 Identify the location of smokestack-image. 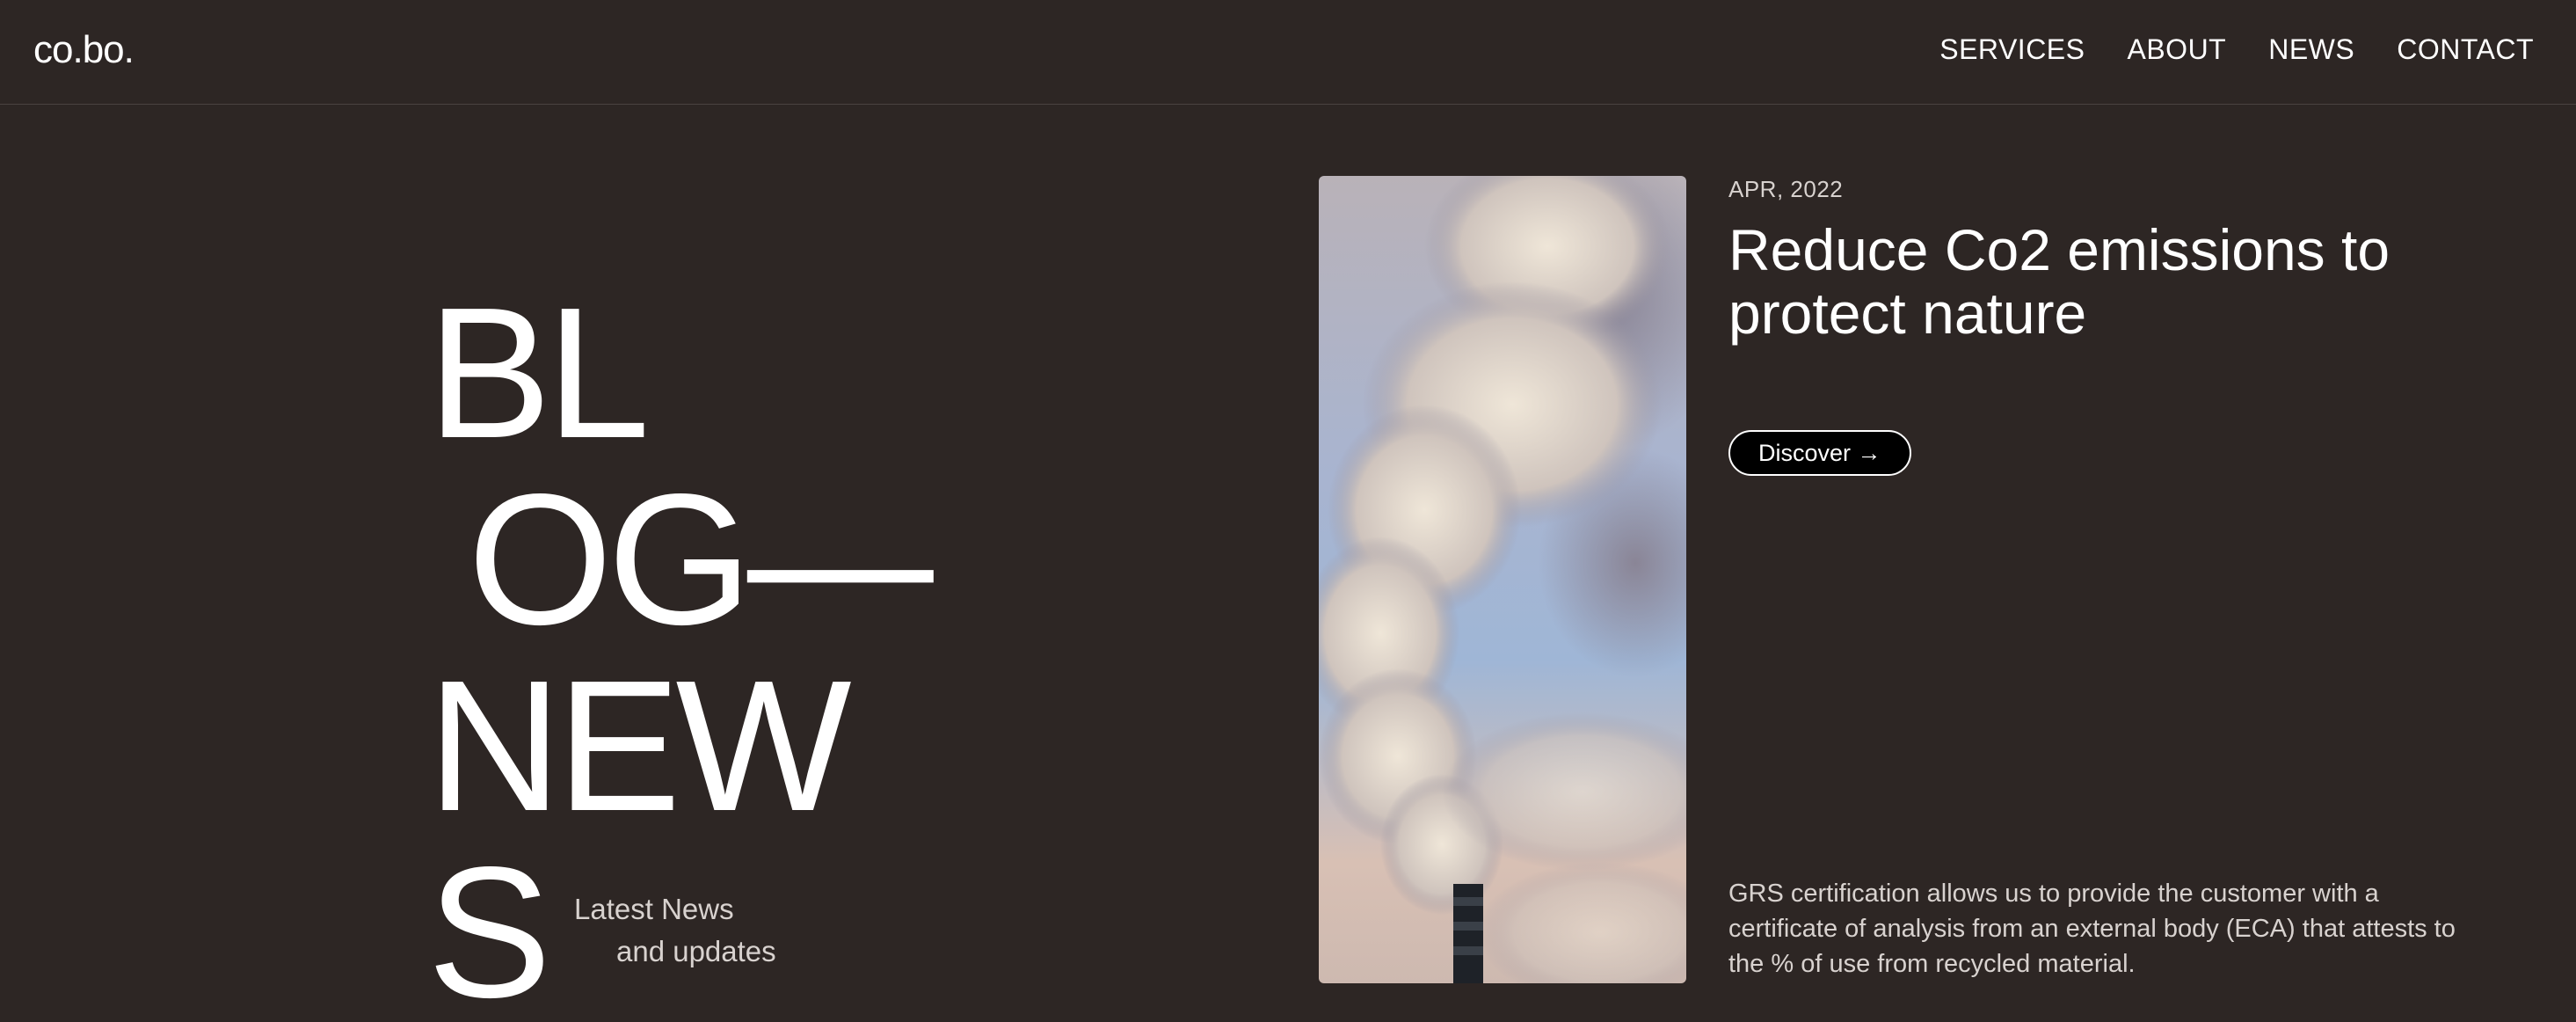
(1502, 579).